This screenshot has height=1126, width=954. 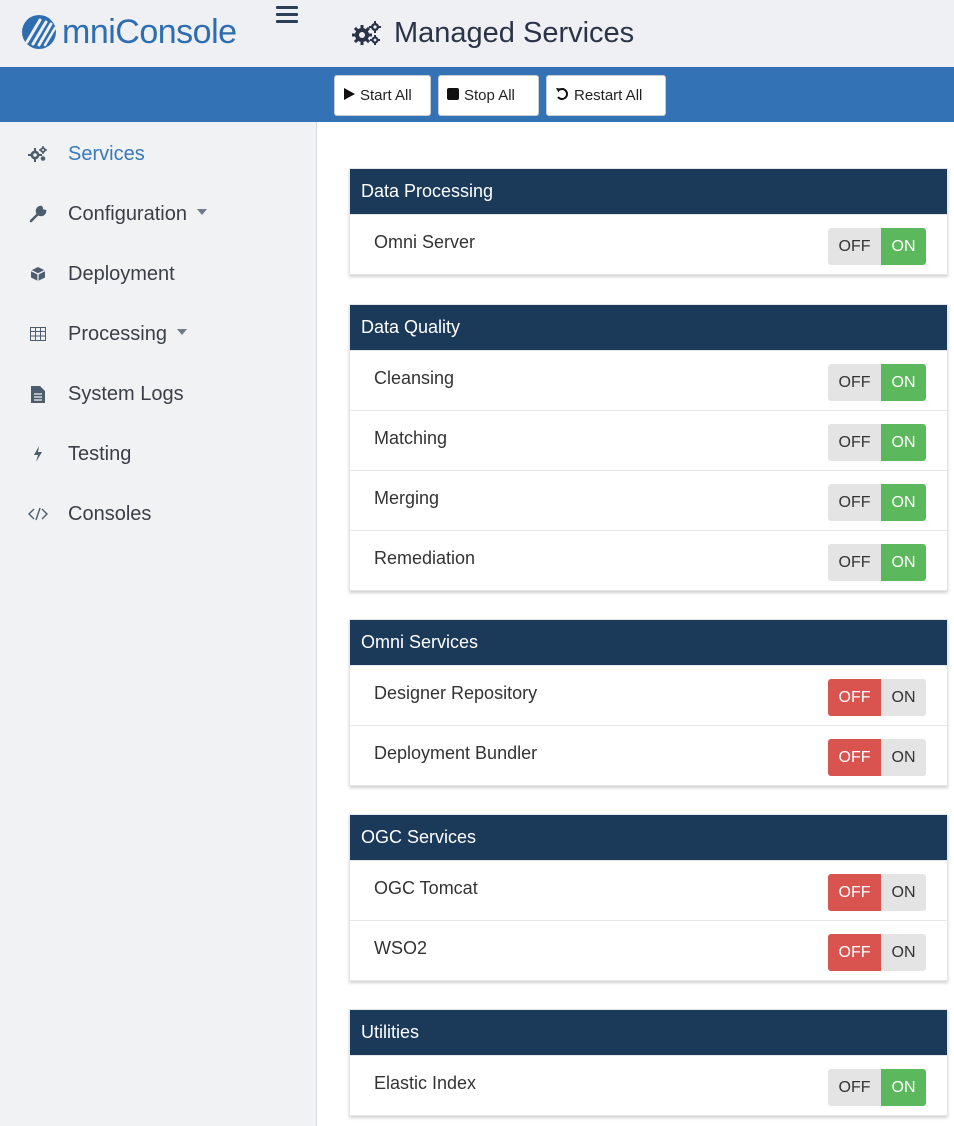 I want to click on sidebar-item-system-logs: System Logs, so click(x=158, y=394).